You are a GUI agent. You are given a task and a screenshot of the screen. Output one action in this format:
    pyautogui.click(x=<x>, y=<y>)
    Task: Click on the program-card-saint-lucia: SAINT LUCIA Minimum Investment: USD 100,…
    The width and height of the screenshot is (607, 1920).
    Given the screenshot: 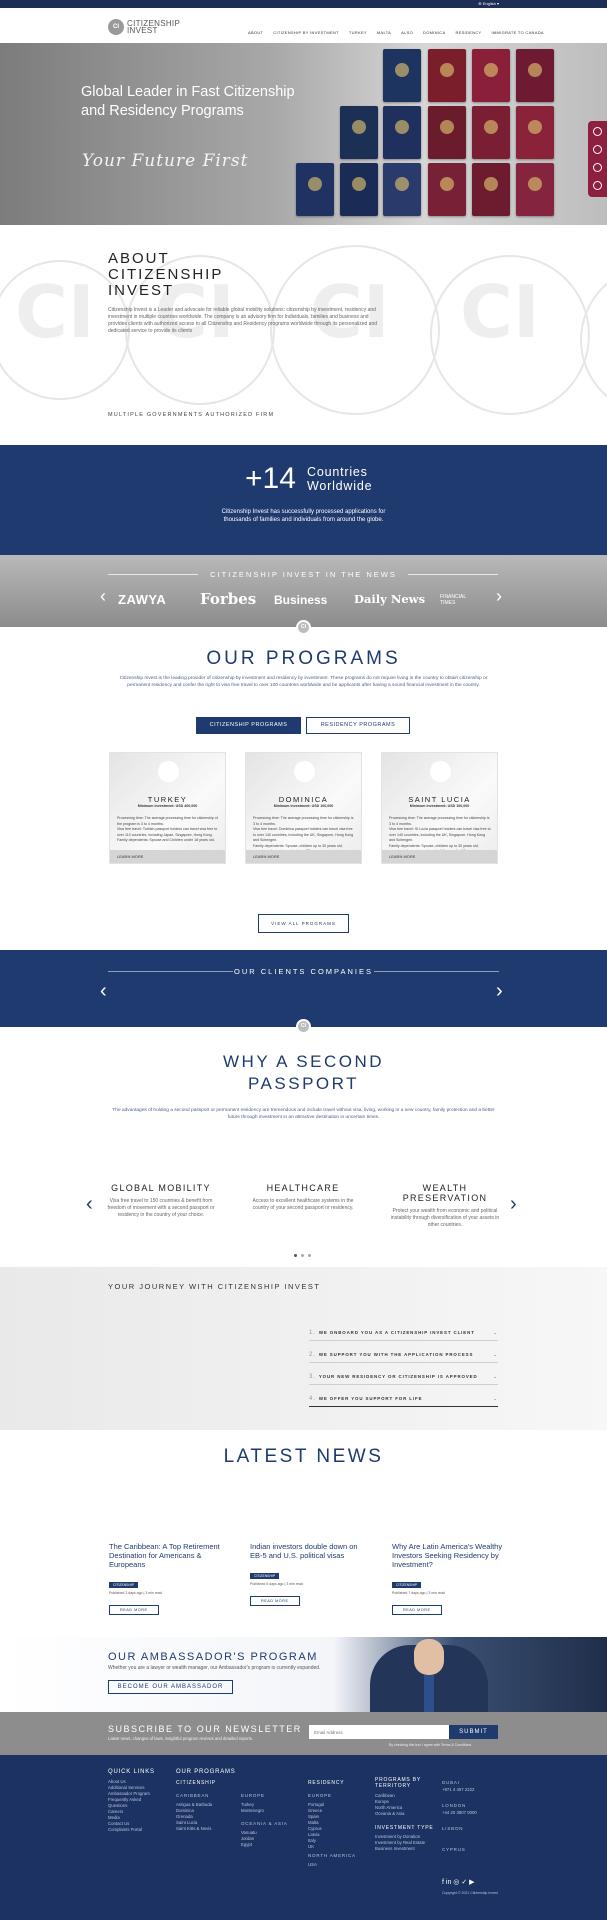 What is the action you would take?
    pyautogui.click(x=439, y=808)
    